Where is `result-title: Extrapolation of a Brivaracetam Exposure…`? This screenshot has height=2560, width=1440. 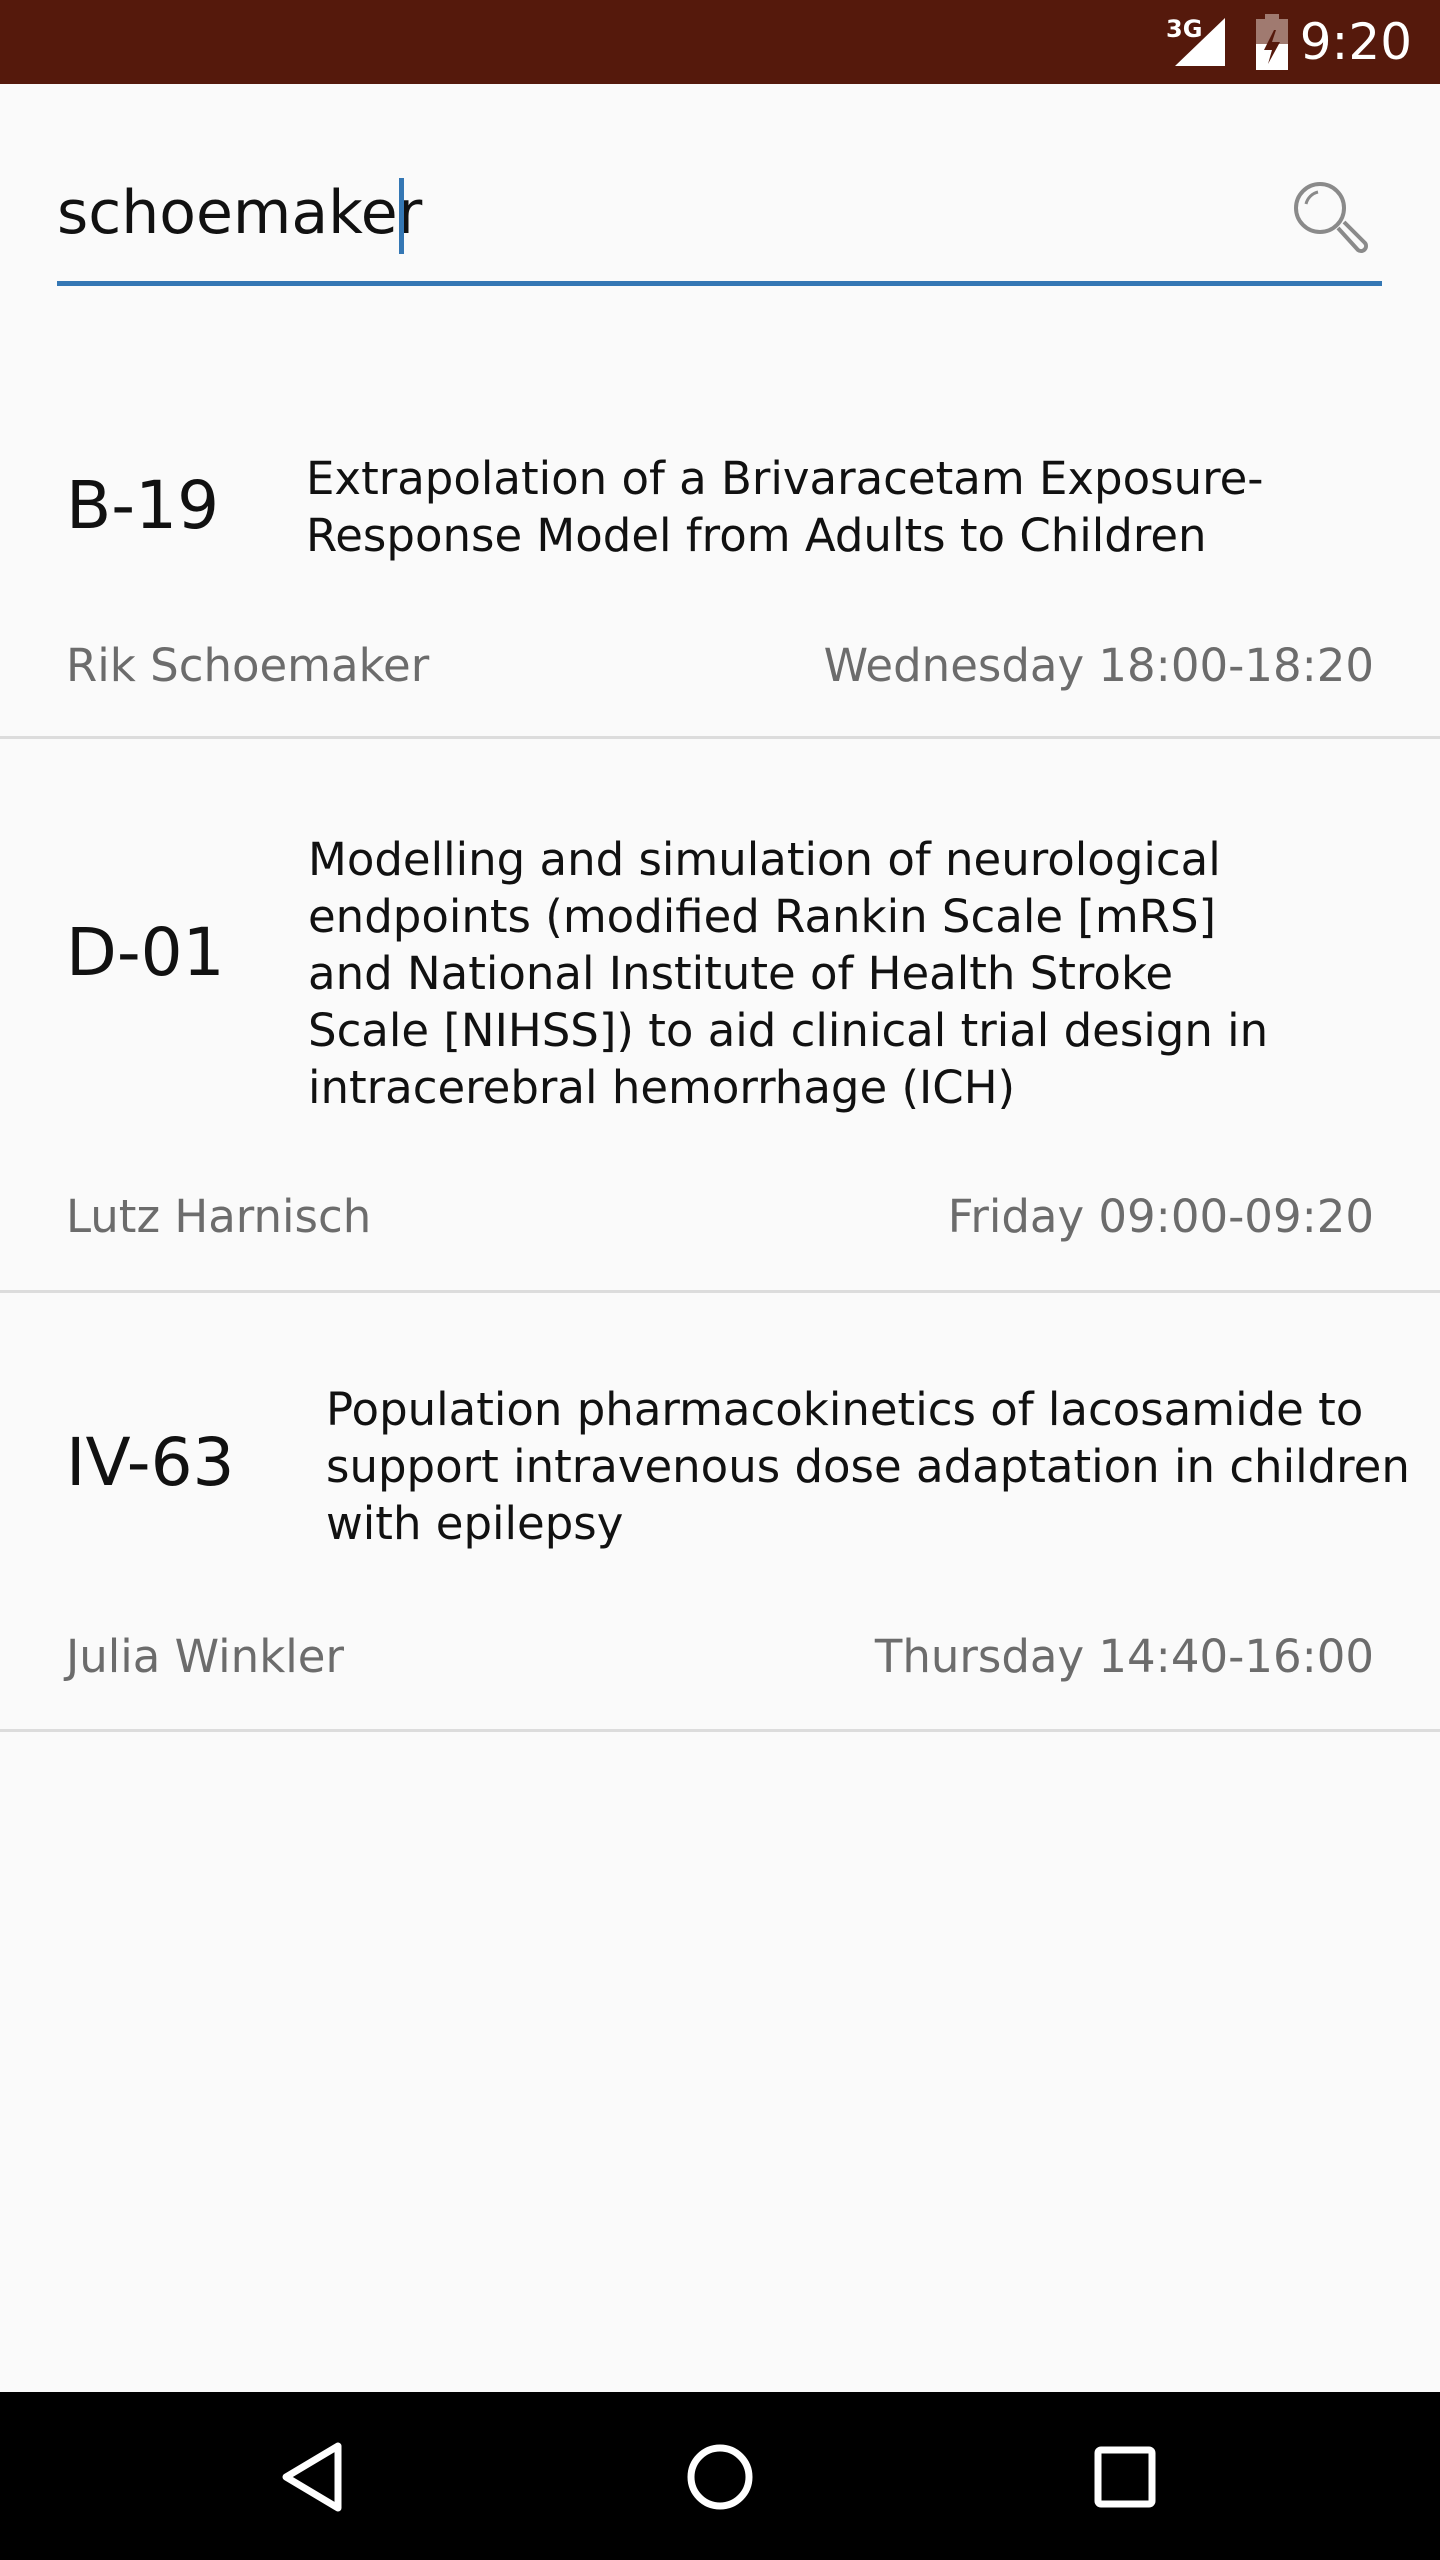
result-title: Extrapolation of a Brivaracetam Exposure… is located at coordinates (785, 507).